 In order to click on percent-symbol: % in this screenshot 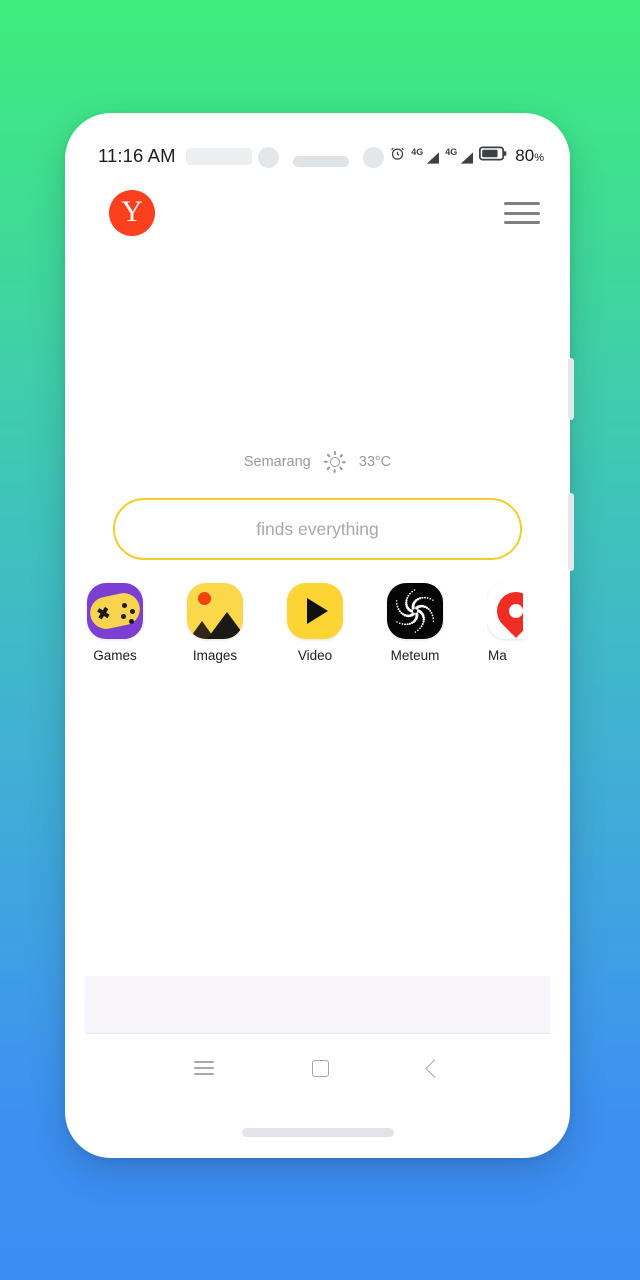, I will do `click(539, 158)`.